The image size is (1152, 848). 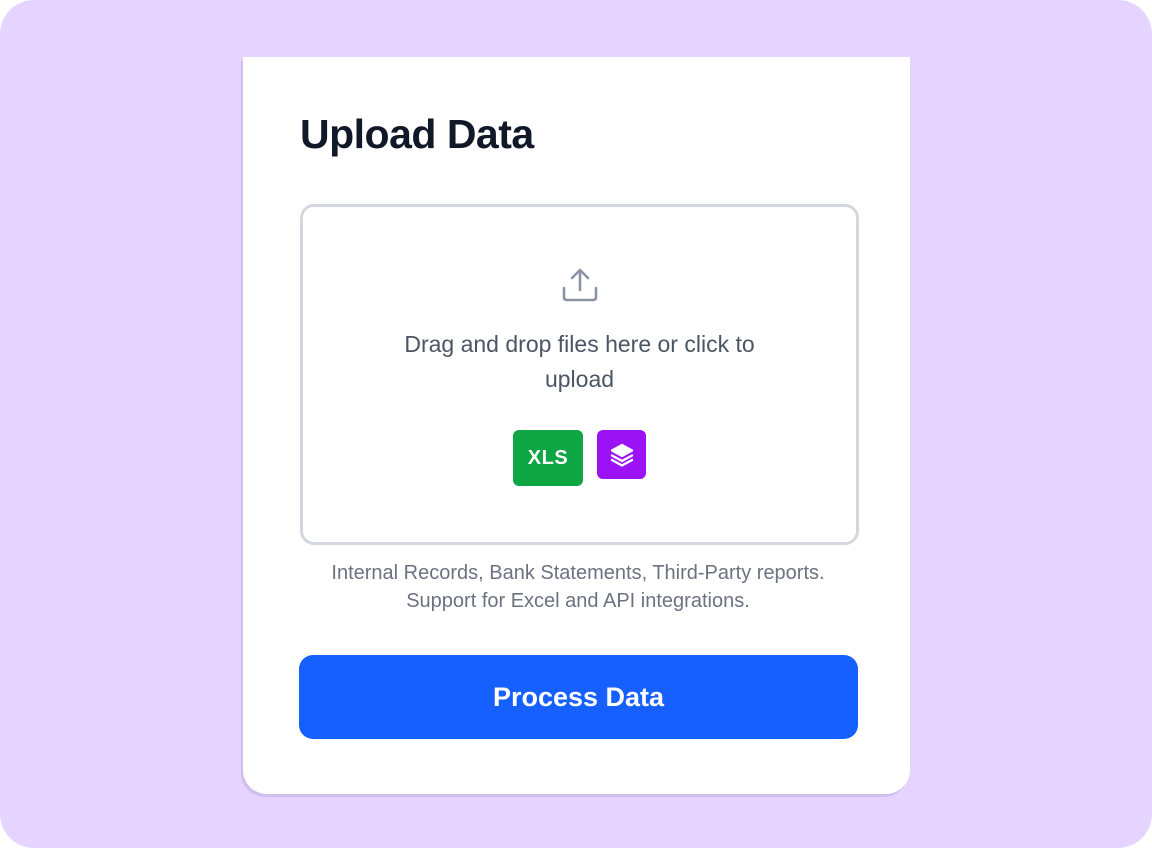 What do you see at coordinates (579, 344) in the screenshot?
I see `dropzone-text-line-1: Drag and drop files here or click to` at bounding box center [579, 344].